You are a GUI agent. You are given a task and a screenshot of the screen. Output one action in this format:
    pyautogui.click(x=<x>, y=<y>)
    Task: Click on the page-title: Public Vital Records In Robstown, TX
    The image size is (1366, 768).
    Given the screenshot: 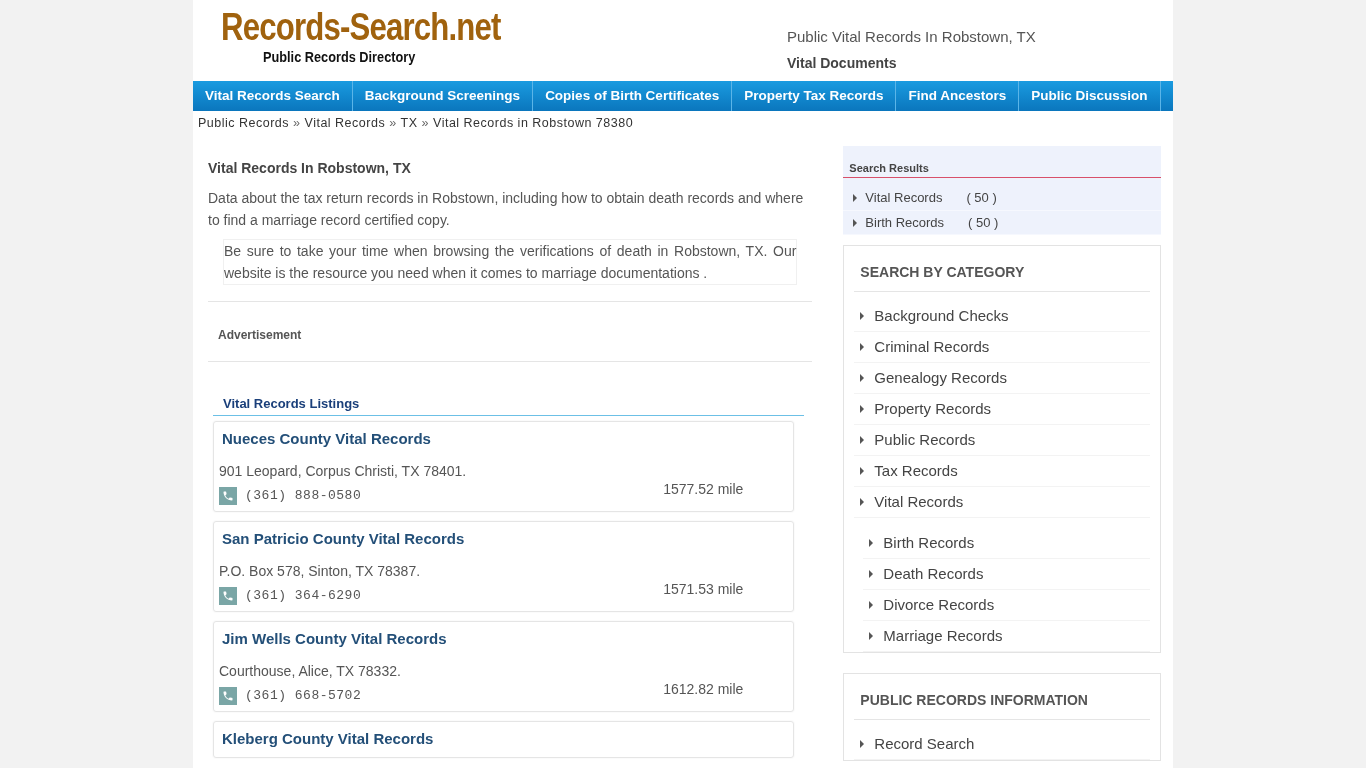 What is the action you would take?
    pyautogui.click(x=912, y=37)
    